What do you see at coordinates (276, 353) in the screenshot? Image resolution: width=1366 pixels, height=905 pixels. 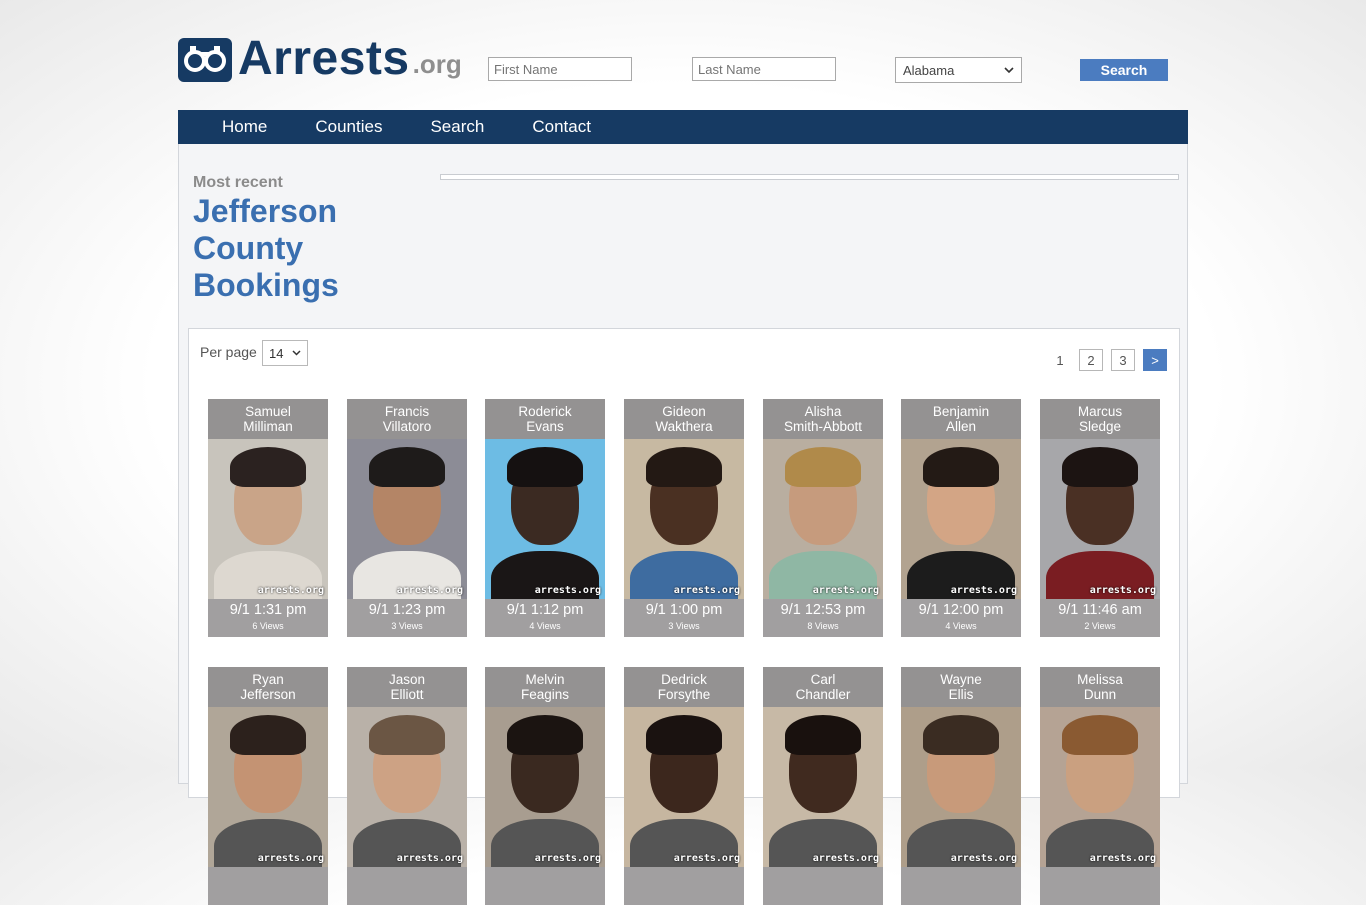 I see `per-page-value: 14` at bounding box center [276, 353].